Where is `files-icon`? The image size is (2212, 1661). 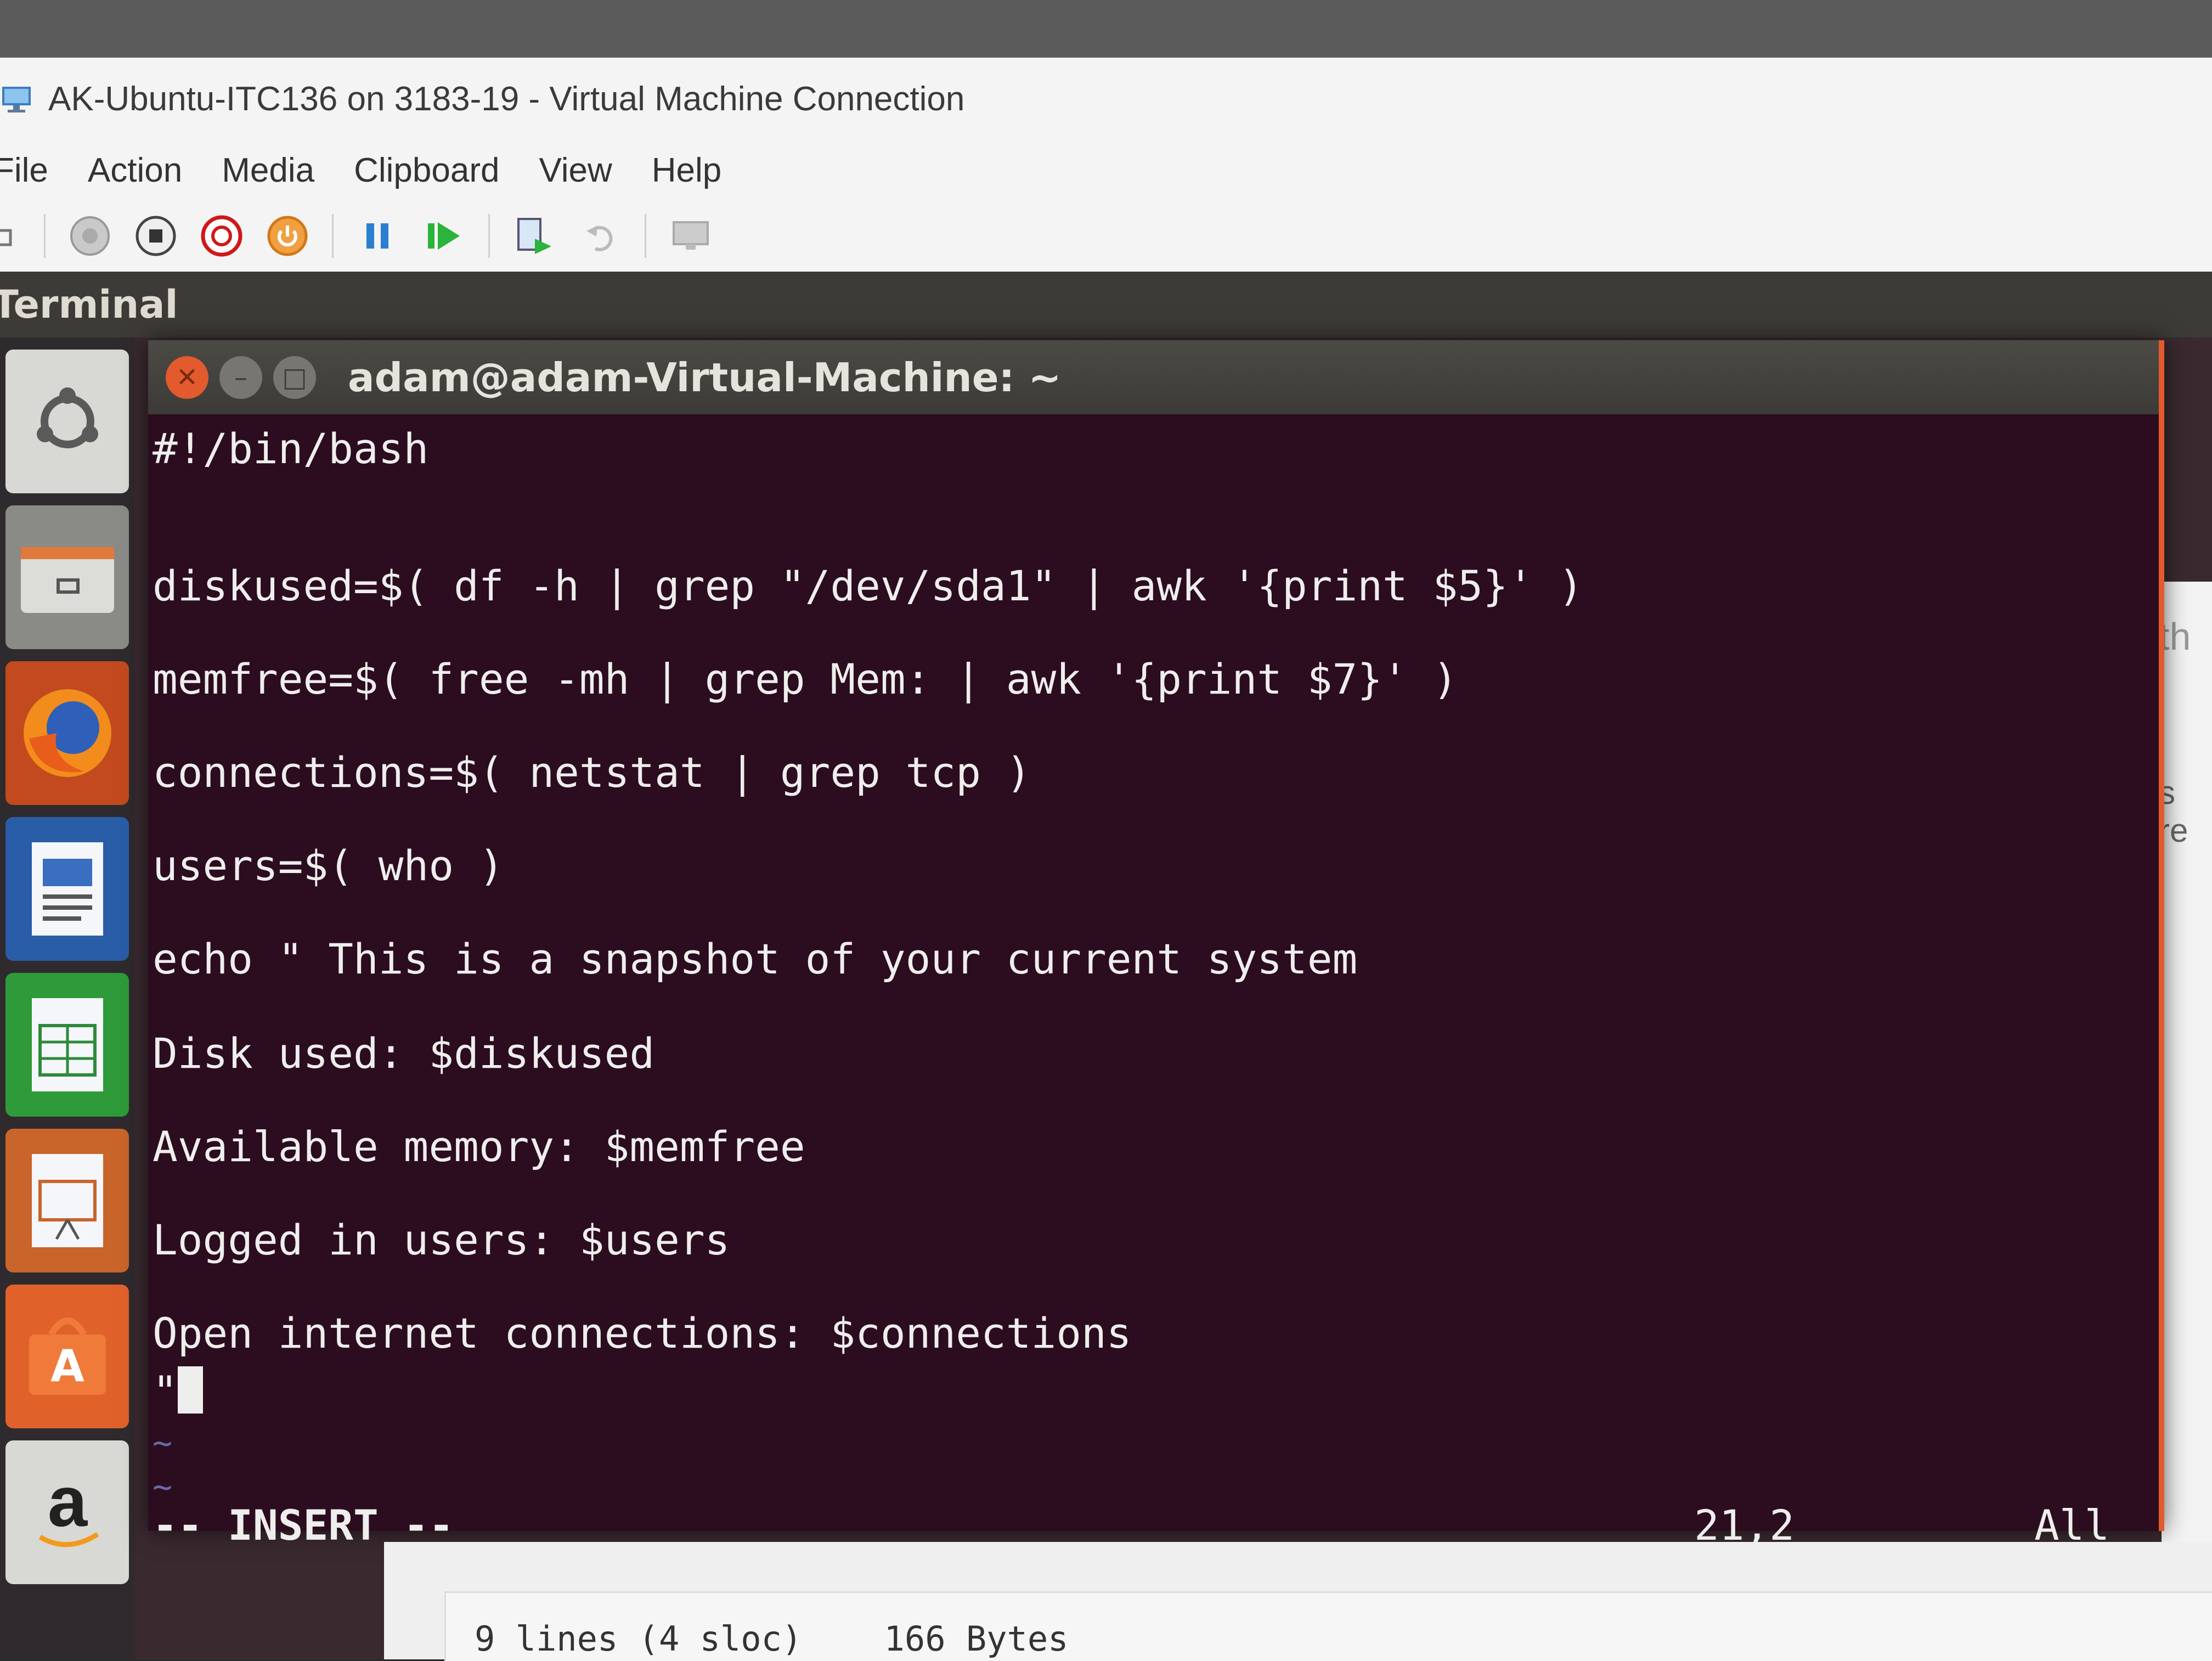 files-icon is located at coordinates (67, 577).